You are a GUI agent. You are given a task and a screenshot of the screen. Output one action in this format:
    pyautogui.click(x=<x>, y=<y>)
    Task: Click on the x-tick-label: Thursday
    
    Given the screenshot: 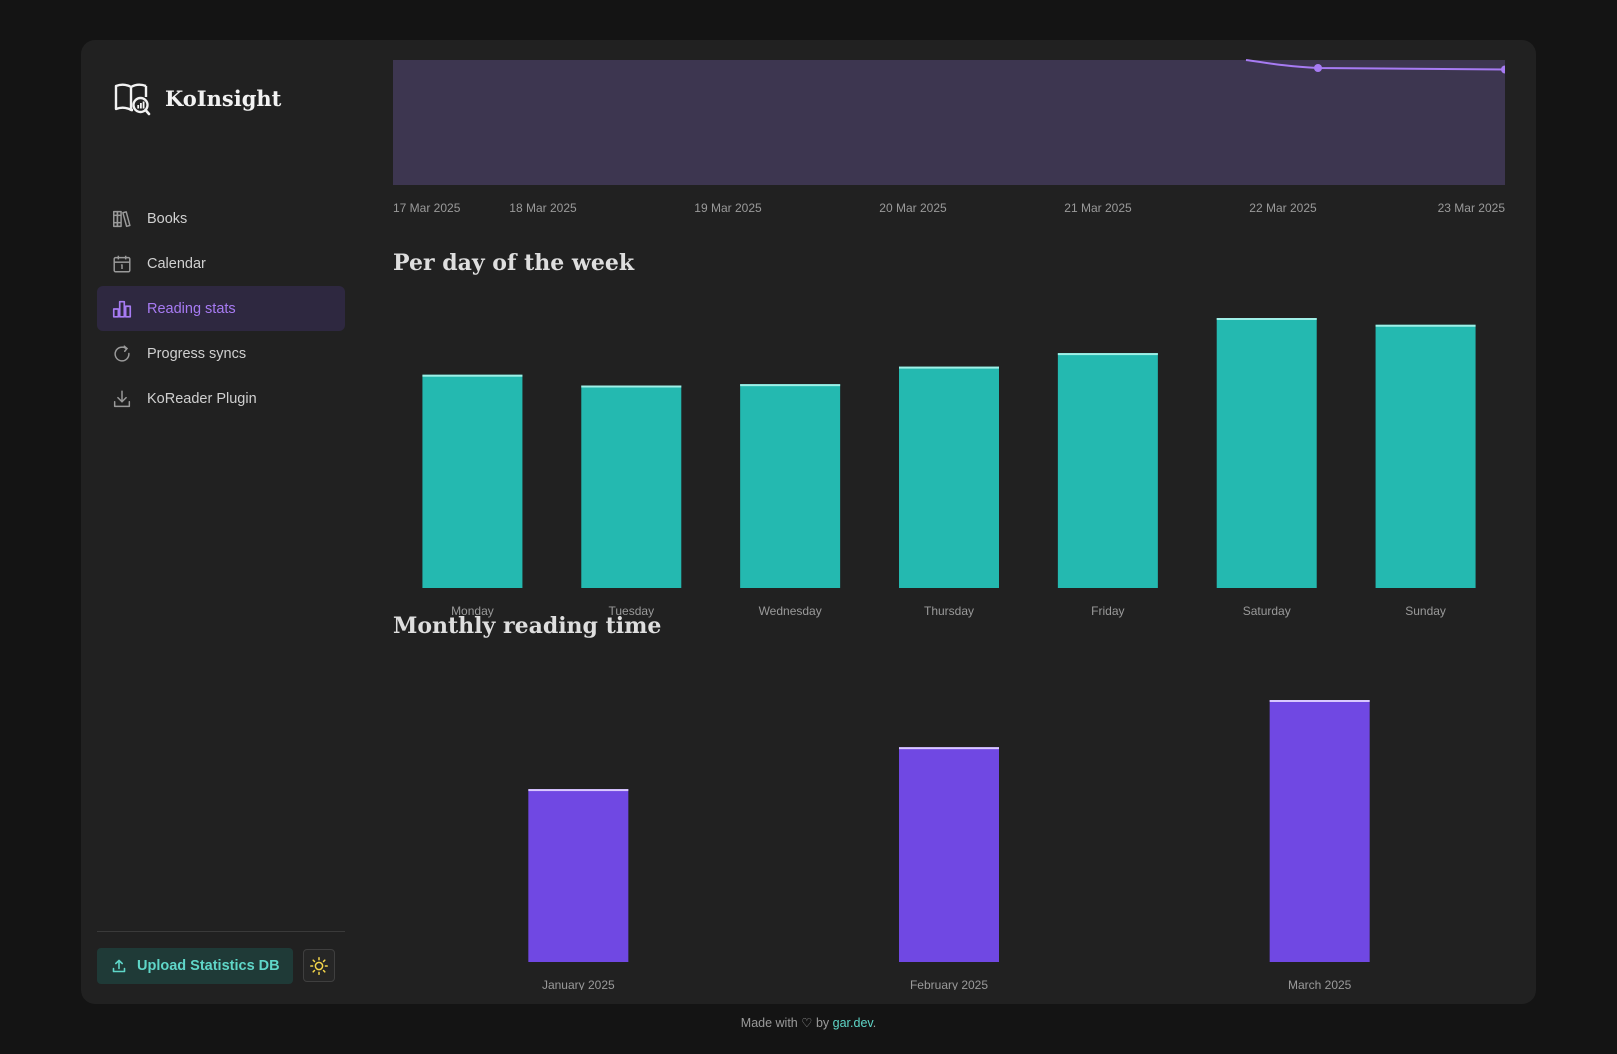 What is the action you would take?
    pyautogui.click(x=949, y=611)
    